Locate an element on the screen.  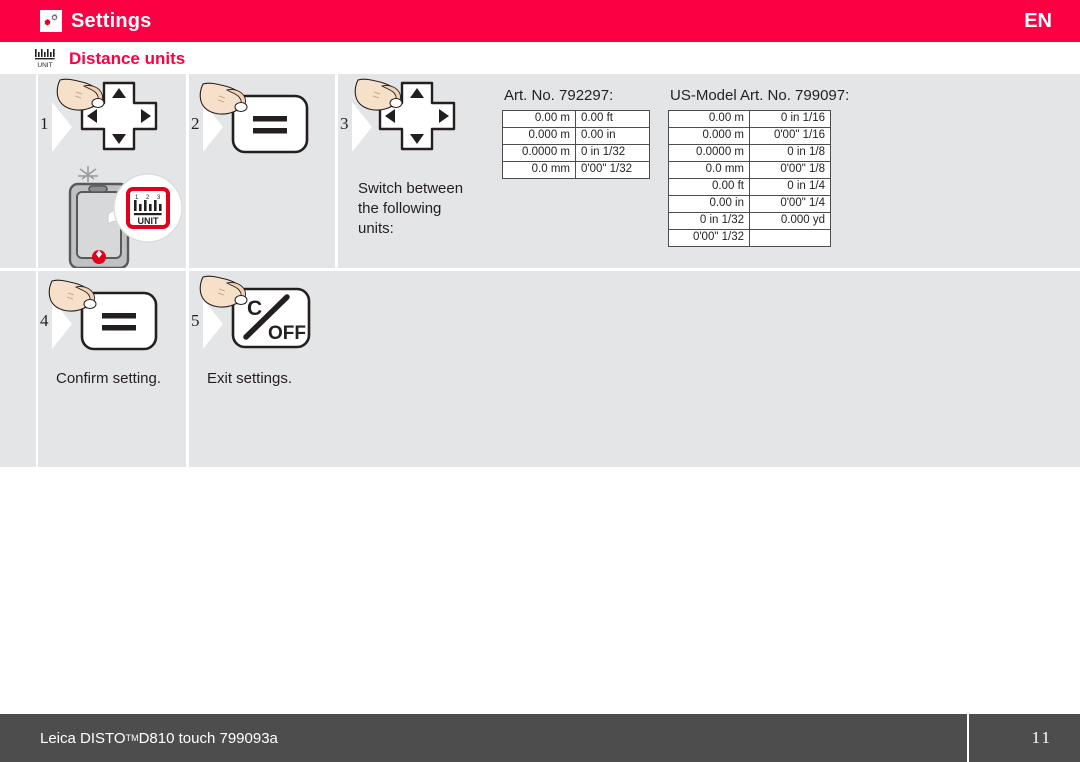
units-table-standard-caption: Art. No. 792297: is located at coordinates (559, 95).